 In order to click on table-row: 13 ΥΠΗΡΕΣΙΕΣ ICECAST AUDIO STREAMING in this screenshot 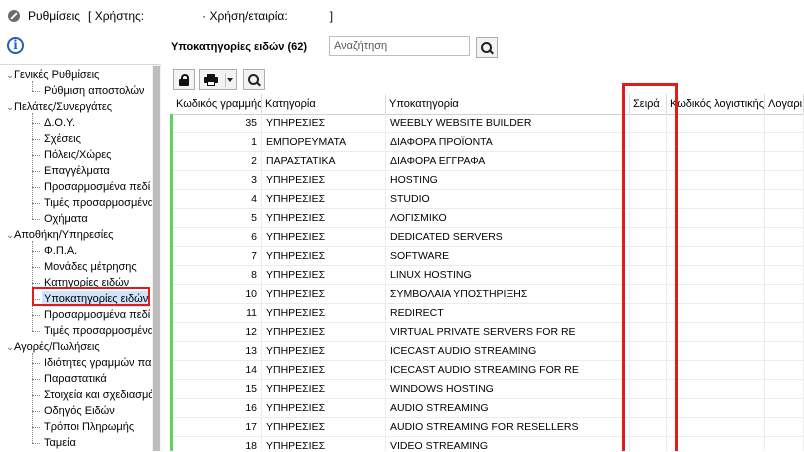, I will do `click(488, 351)`.